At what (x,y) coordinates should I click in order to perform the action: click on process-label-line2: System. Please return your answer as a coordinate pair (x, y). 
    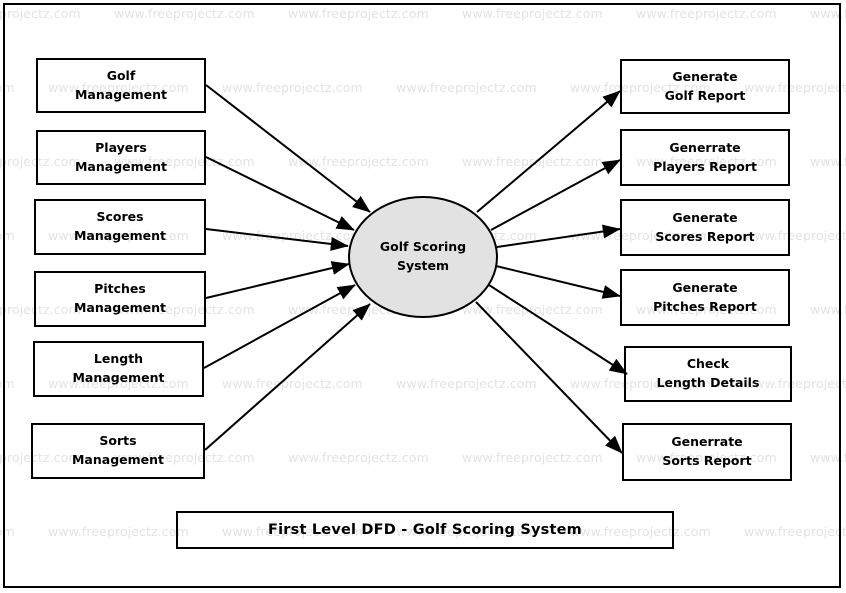
    Looking at the image, I should click on (423, 265).